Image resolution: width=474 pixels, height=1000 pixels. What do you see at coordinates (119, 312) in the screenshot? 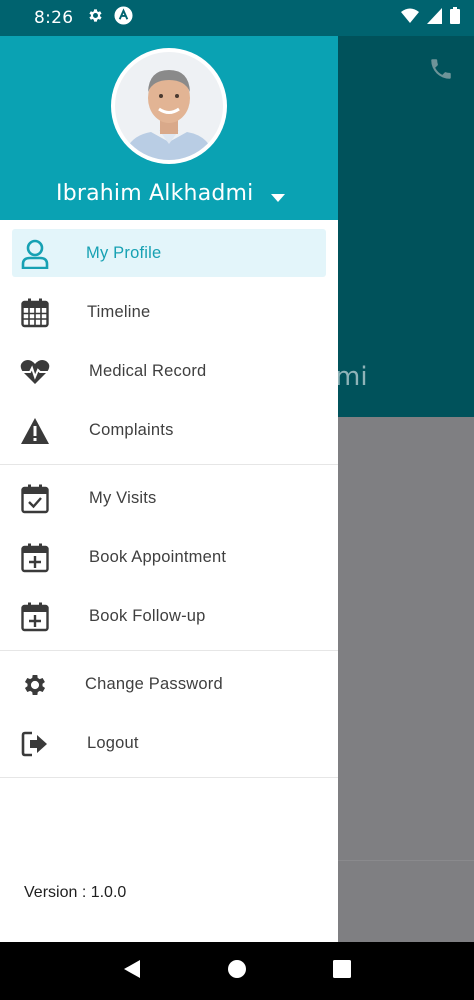
I see `menu-item-label: Timeline` at bounding box center [119, 312].